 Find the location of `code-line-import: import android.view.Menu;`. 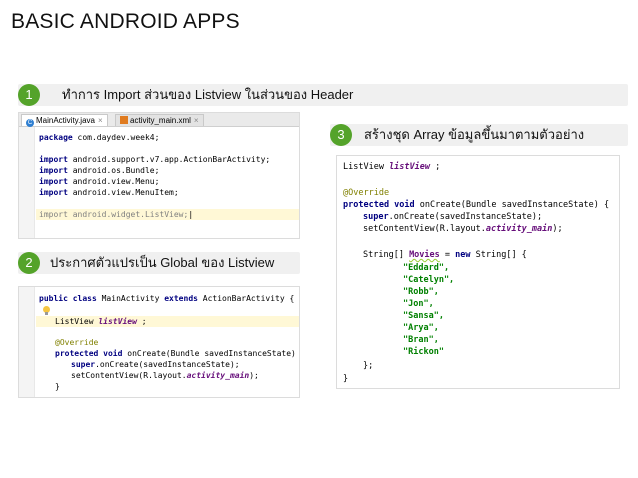

code-line-import: import android.view.Menu; is located at coordinates (99, 181).